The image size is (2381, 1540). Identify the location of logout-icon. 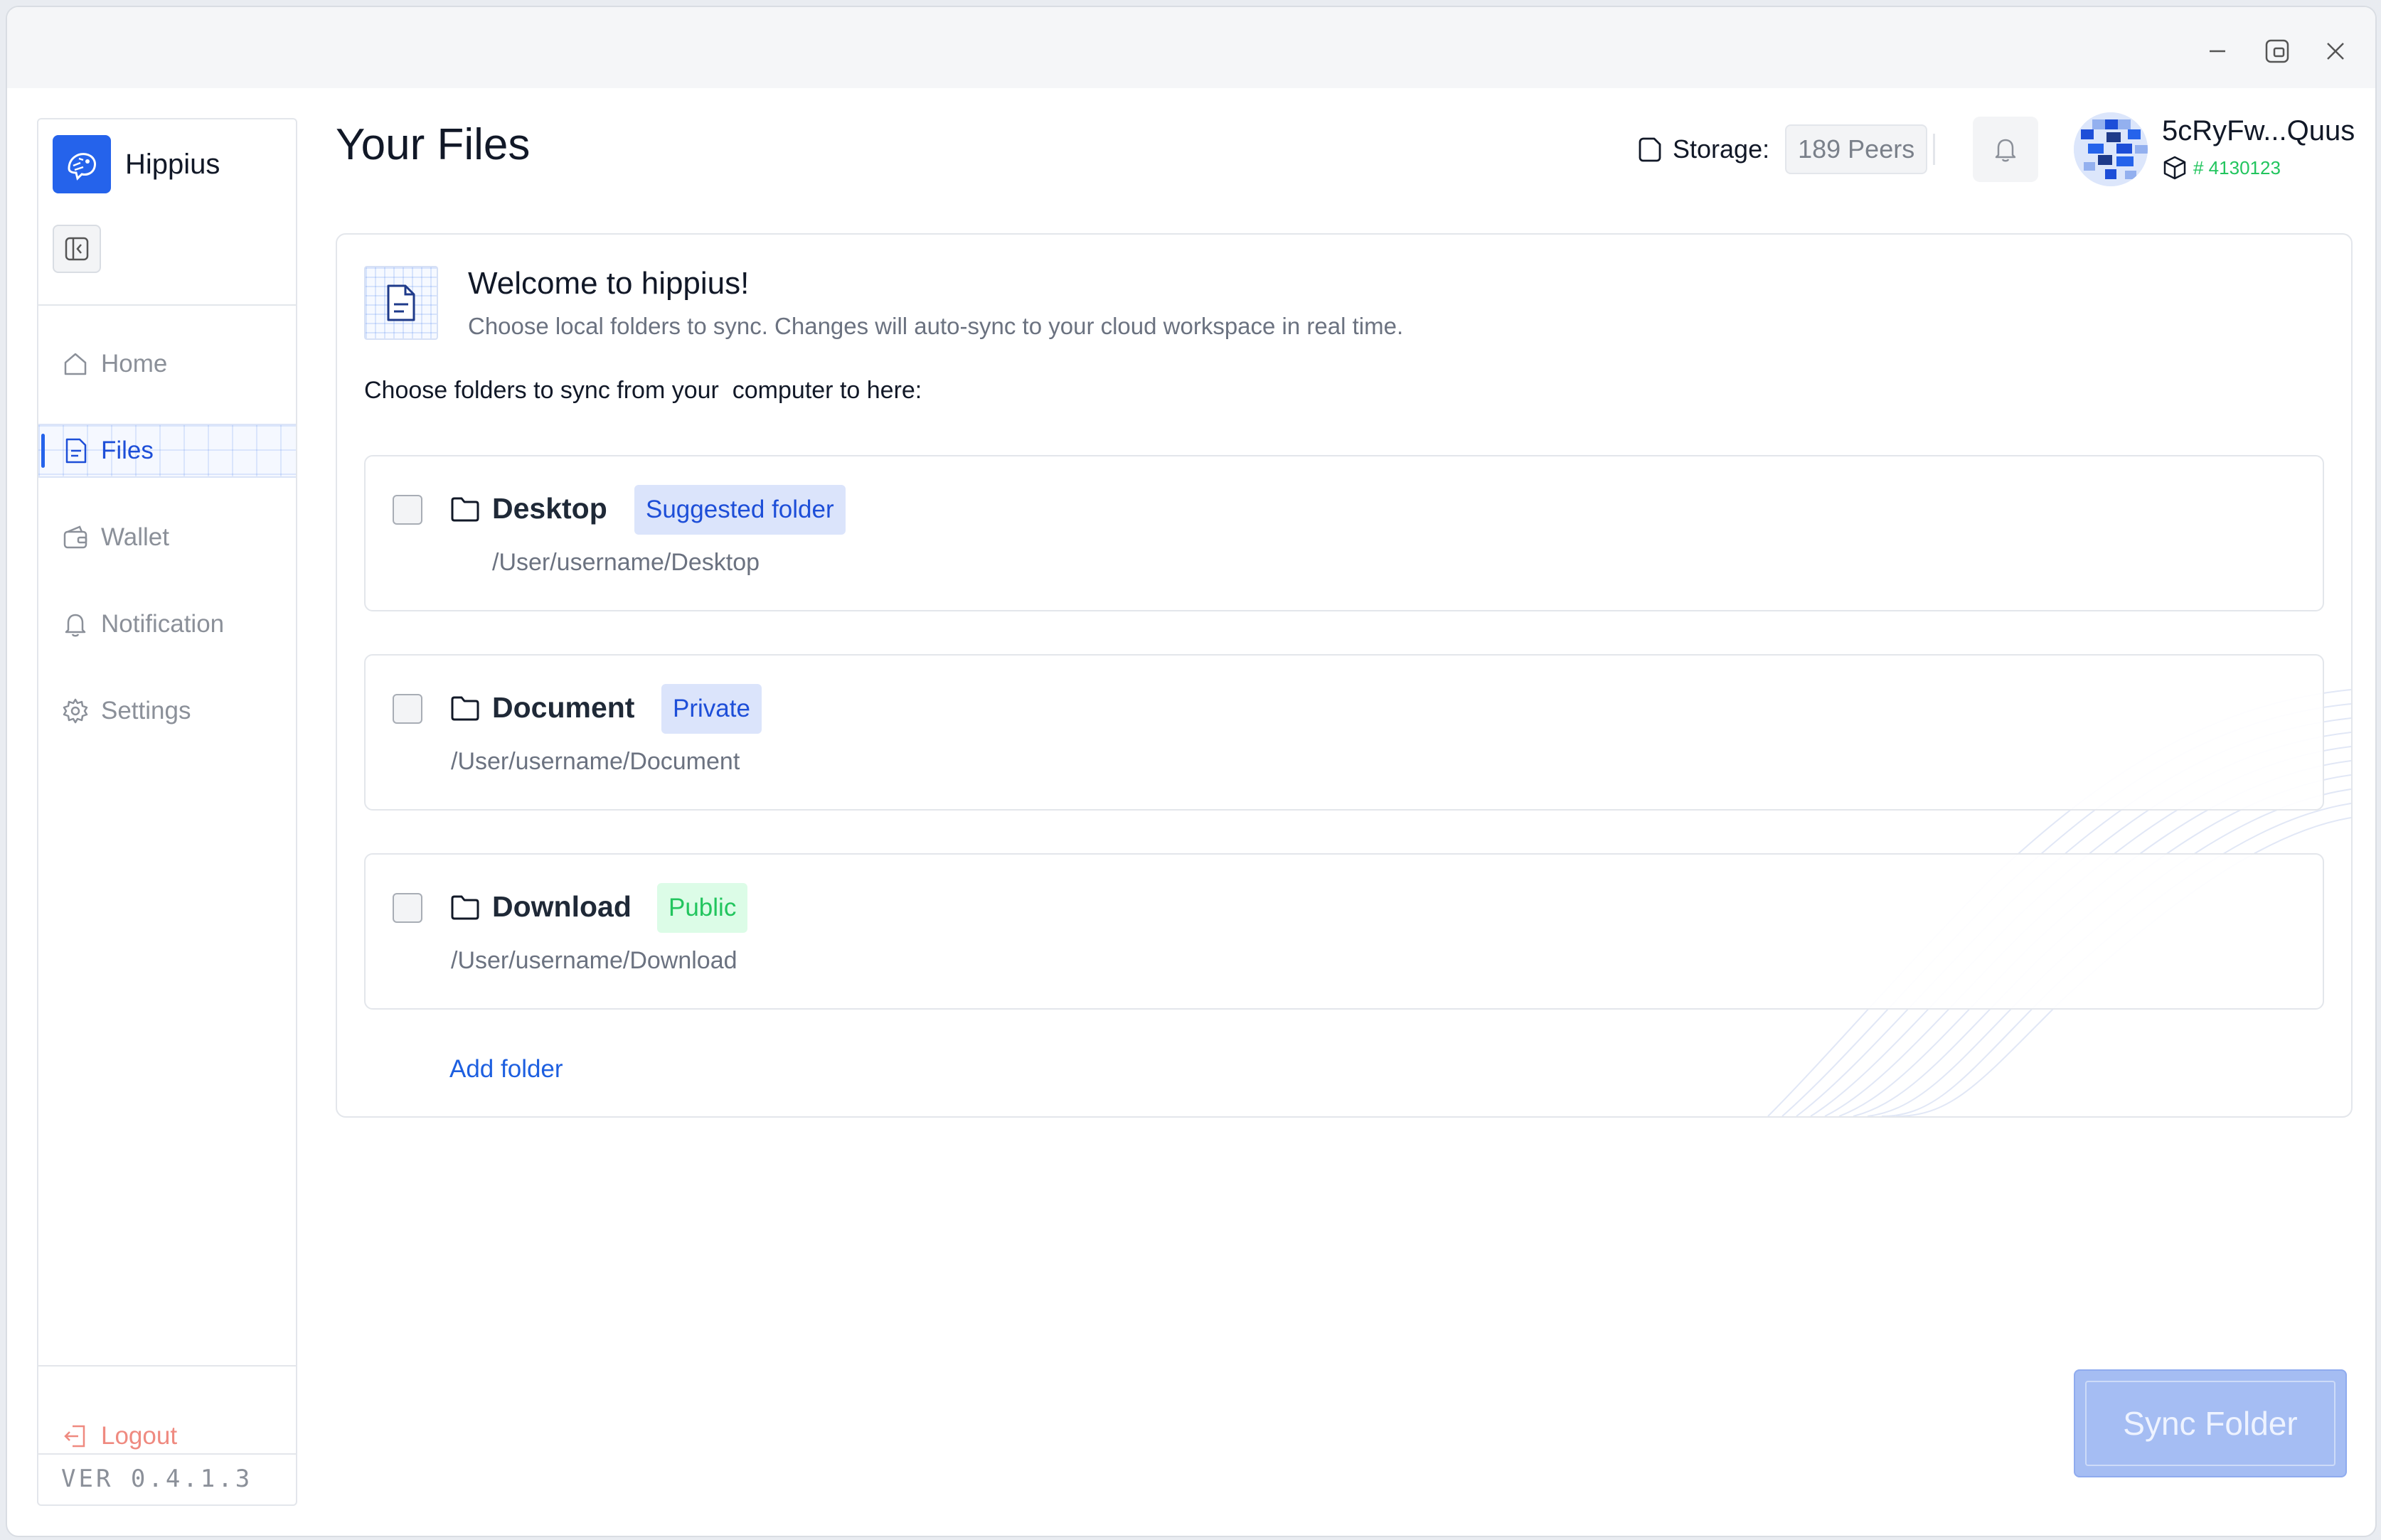
(74, 1436).